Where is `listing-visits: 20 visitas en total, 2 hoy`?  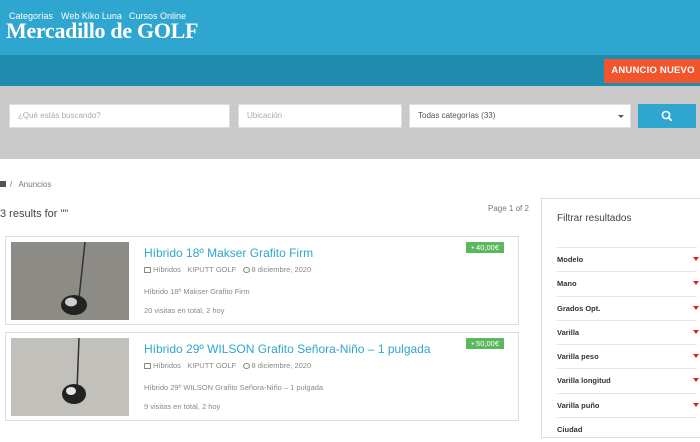 listing-visits: 20 visitas en total, 2 hoy is located at coordinates (184, 310).